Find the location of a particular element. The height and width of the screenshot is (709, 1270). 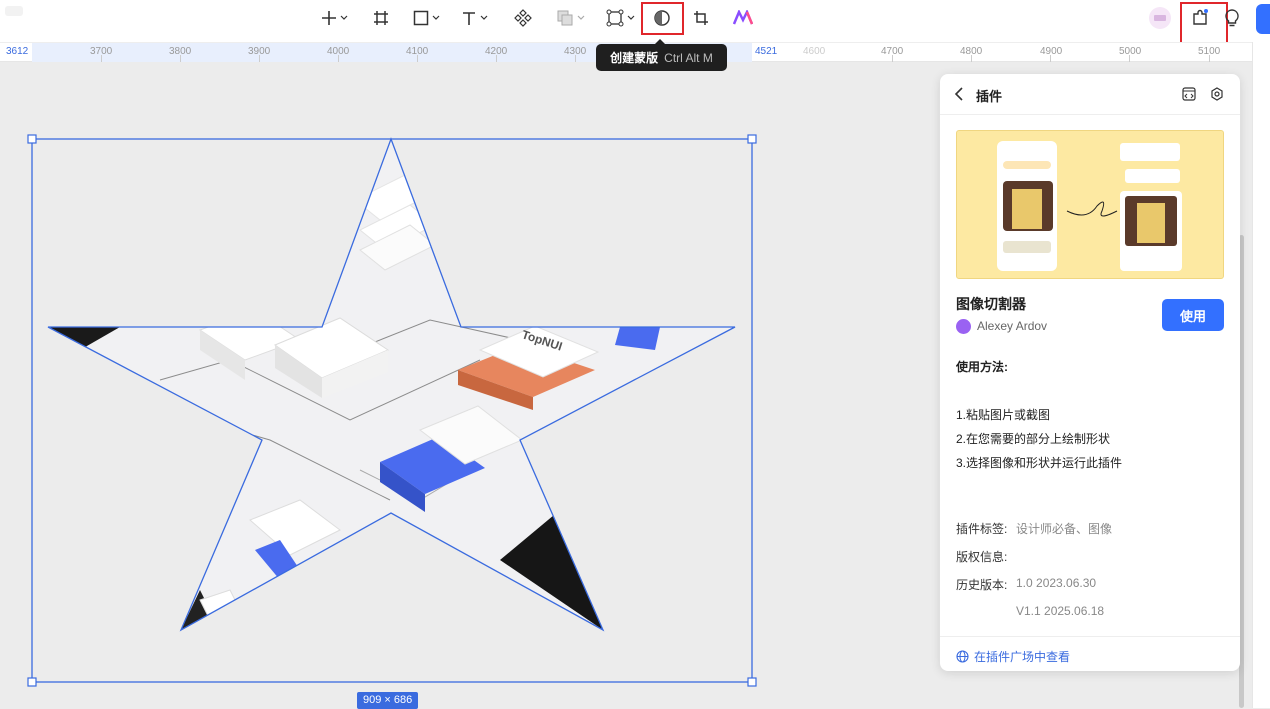

plugin-name: 图像切割器 is located at coordinates (991, 304).